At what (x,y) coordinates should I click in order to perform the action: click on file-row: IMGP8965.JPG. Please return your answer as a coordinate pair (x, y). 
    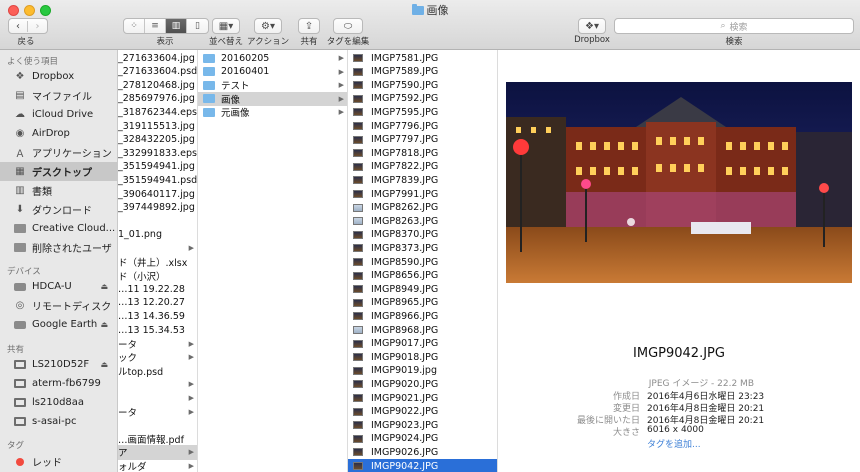
    Looking at the image, I should click on (422, 303).